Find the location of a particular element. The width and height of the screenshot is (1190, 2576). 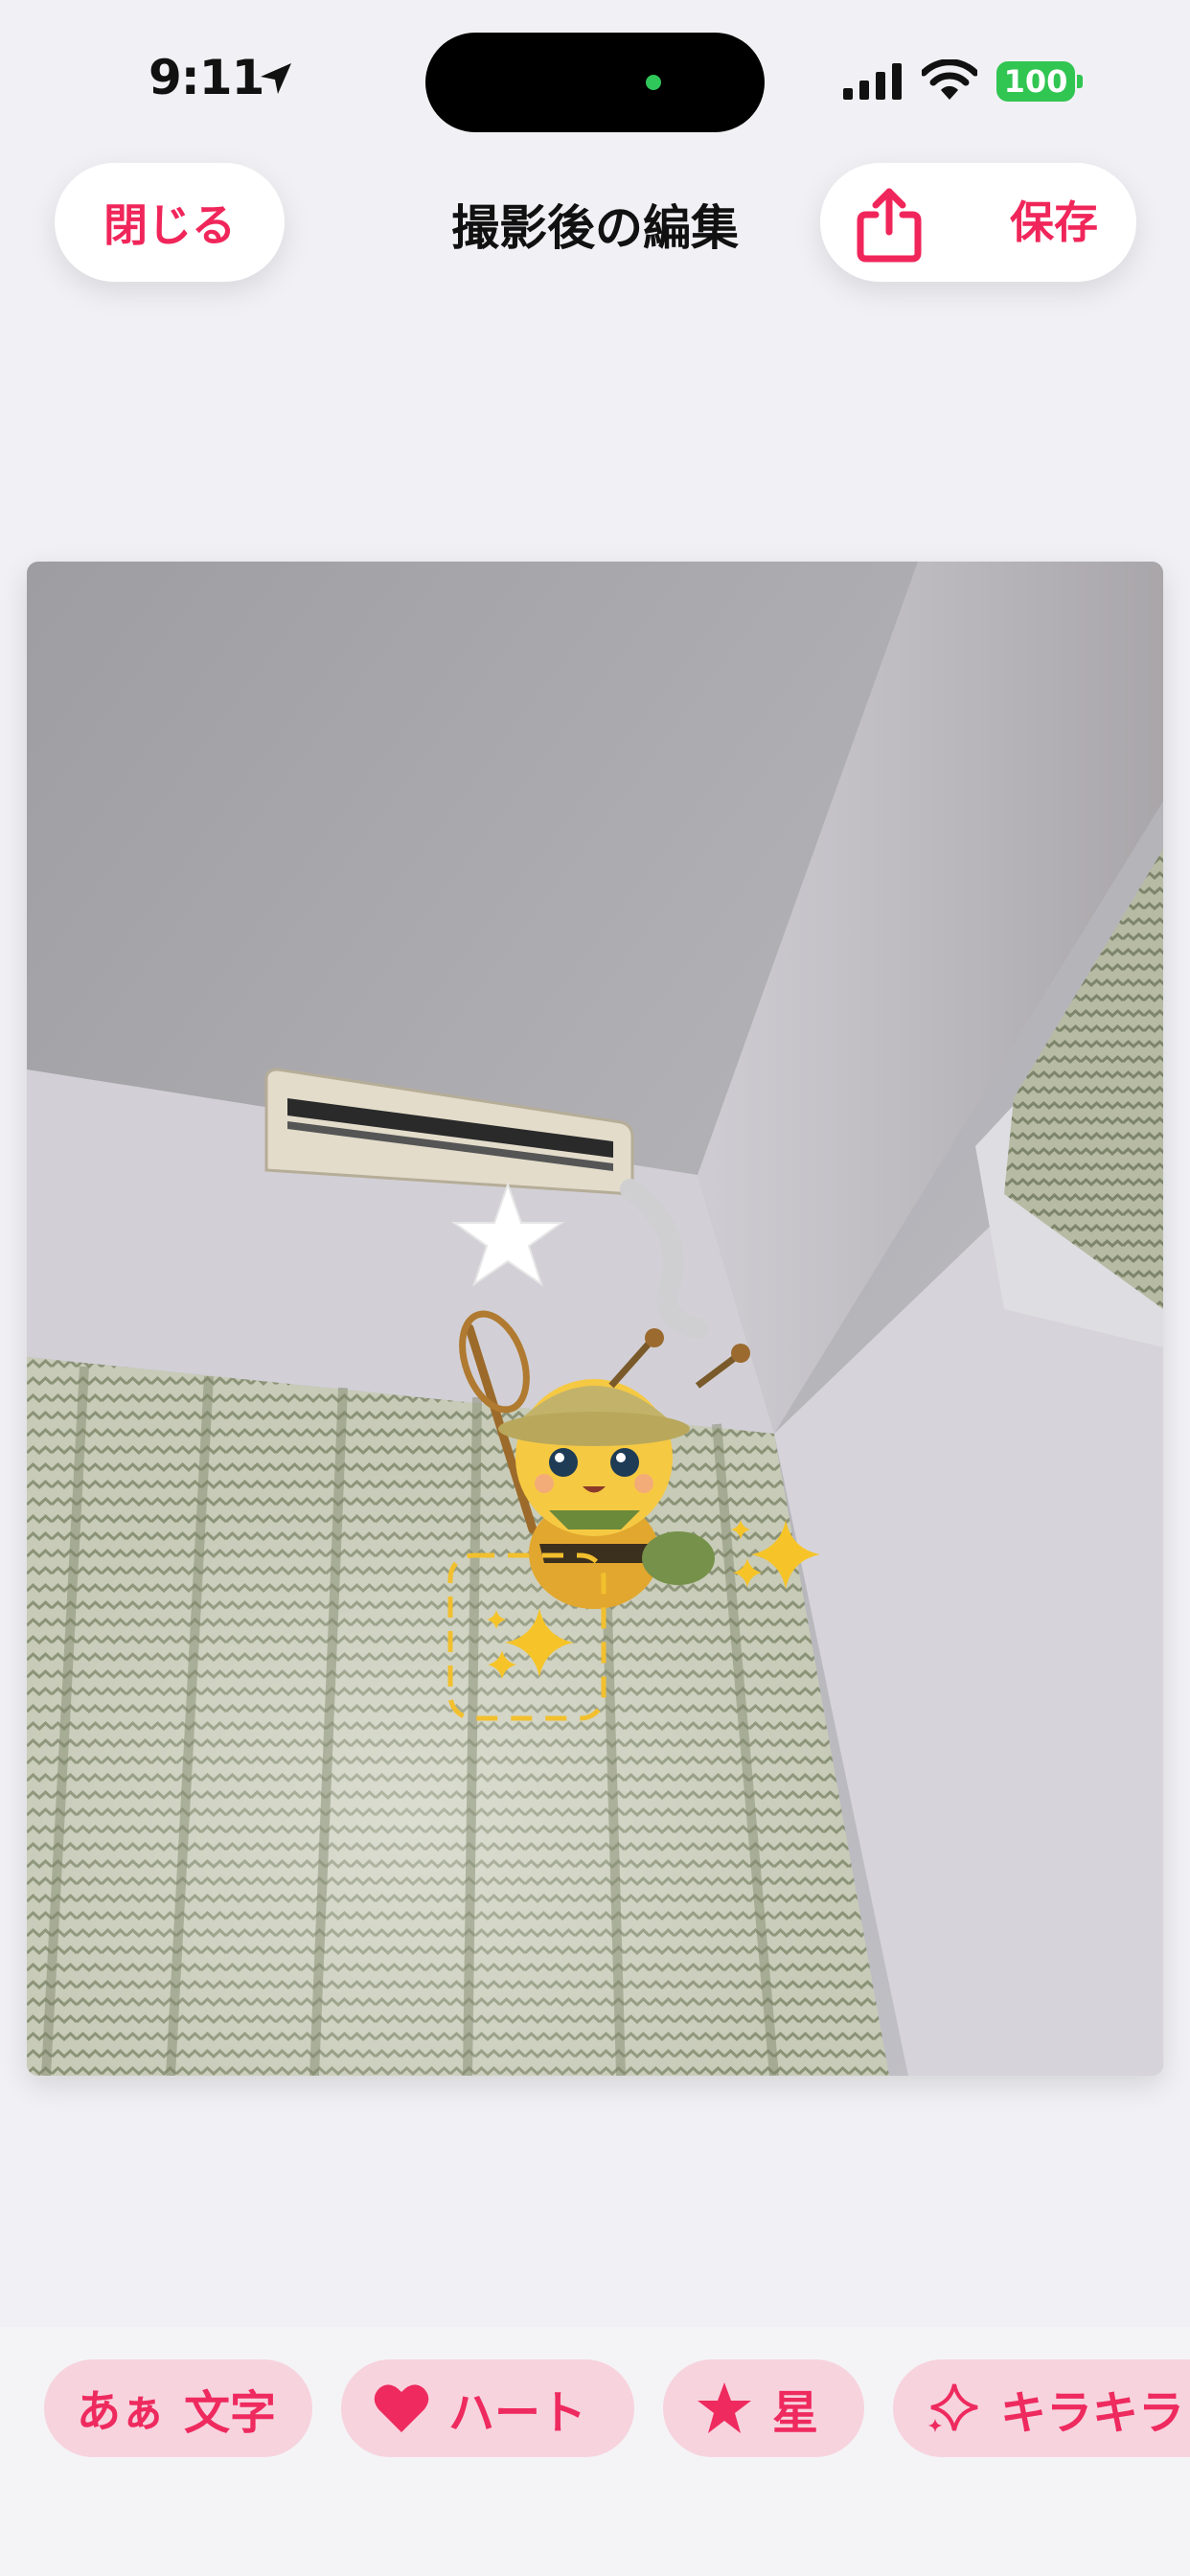

tool-sparkle-label: キラキラ is located at coordinates (1093, 2413).